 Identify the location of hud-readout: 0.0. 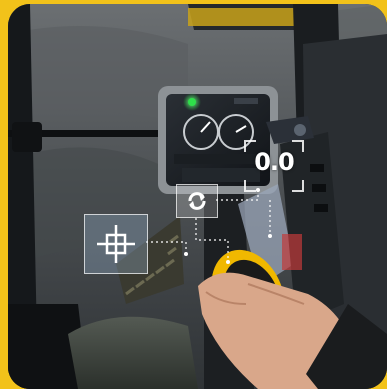
(274, 166).